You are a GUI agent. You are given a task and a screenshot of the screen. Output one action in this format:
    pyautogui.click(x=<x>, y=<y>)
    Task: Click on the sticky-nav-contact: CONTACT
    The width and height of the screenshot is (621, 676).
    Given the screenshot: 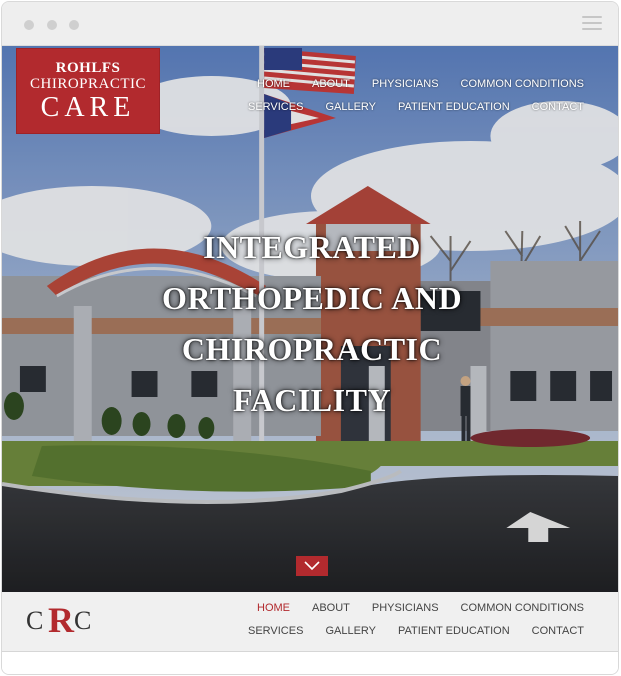 What is the action you would take?
    pyautogui.click(x=558, y=631)
    